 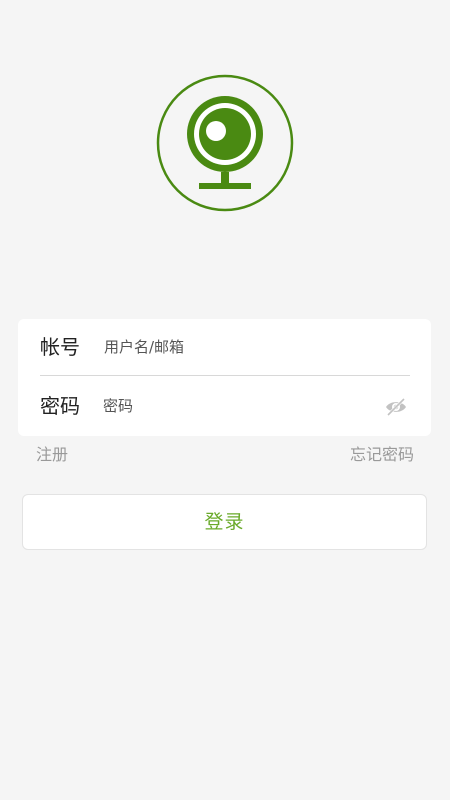 I want to click on forgot-password-link: 忘记密码, so click(x=382, y=455).